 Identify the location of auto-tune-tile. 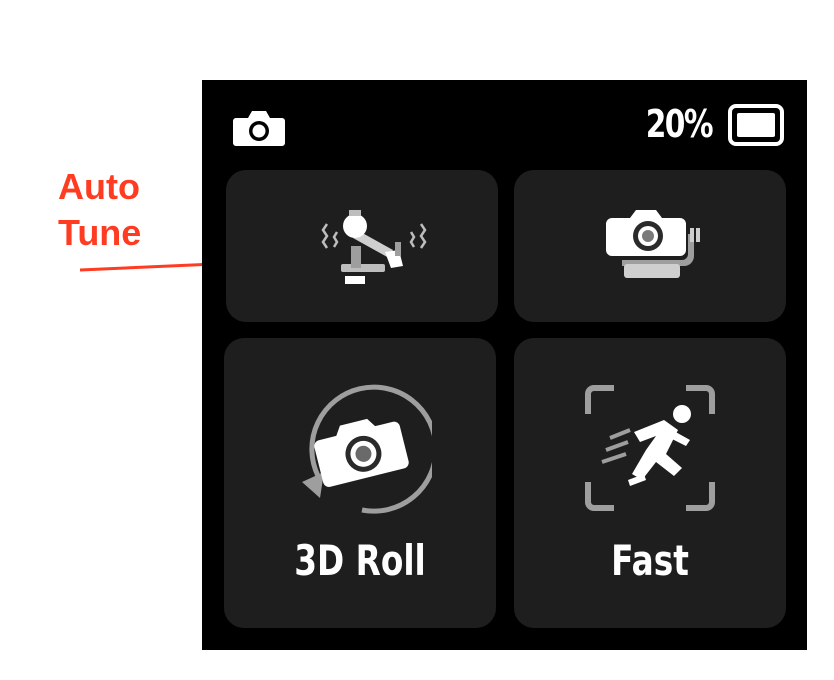
(362, 246).